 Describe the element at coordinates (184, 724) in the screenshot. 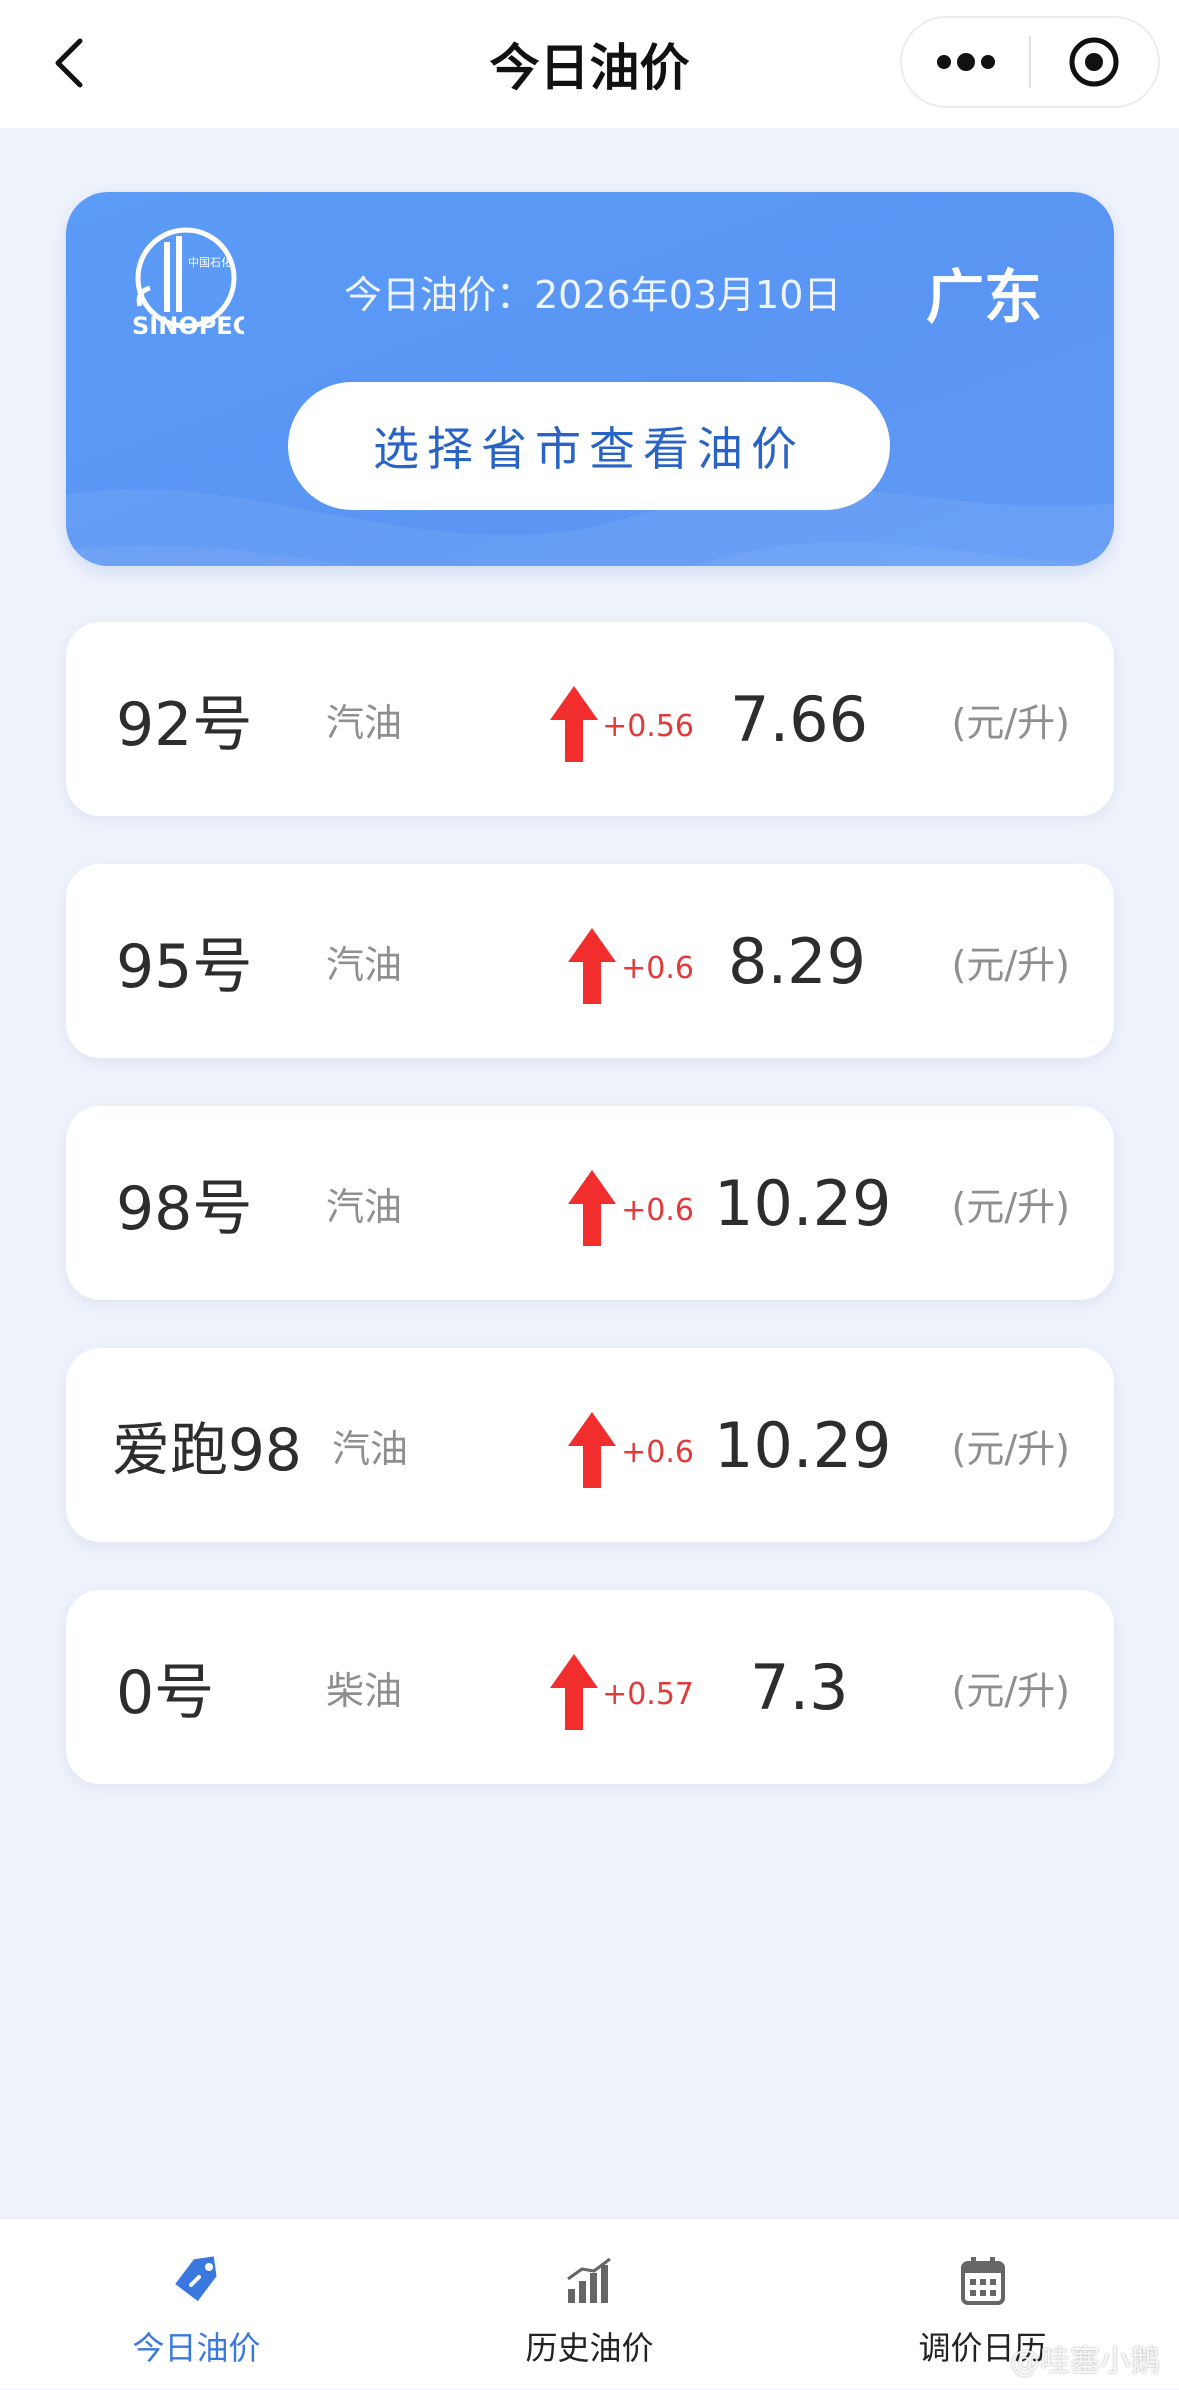

I see `fuel-grade: 92号` at that location.